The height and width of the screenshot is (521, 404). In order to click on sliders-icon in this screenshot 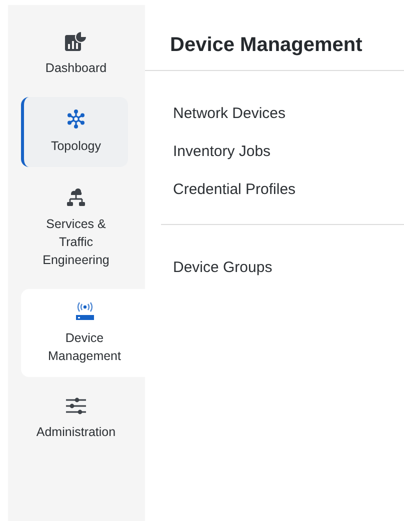, I will do `click(76, 406)`.